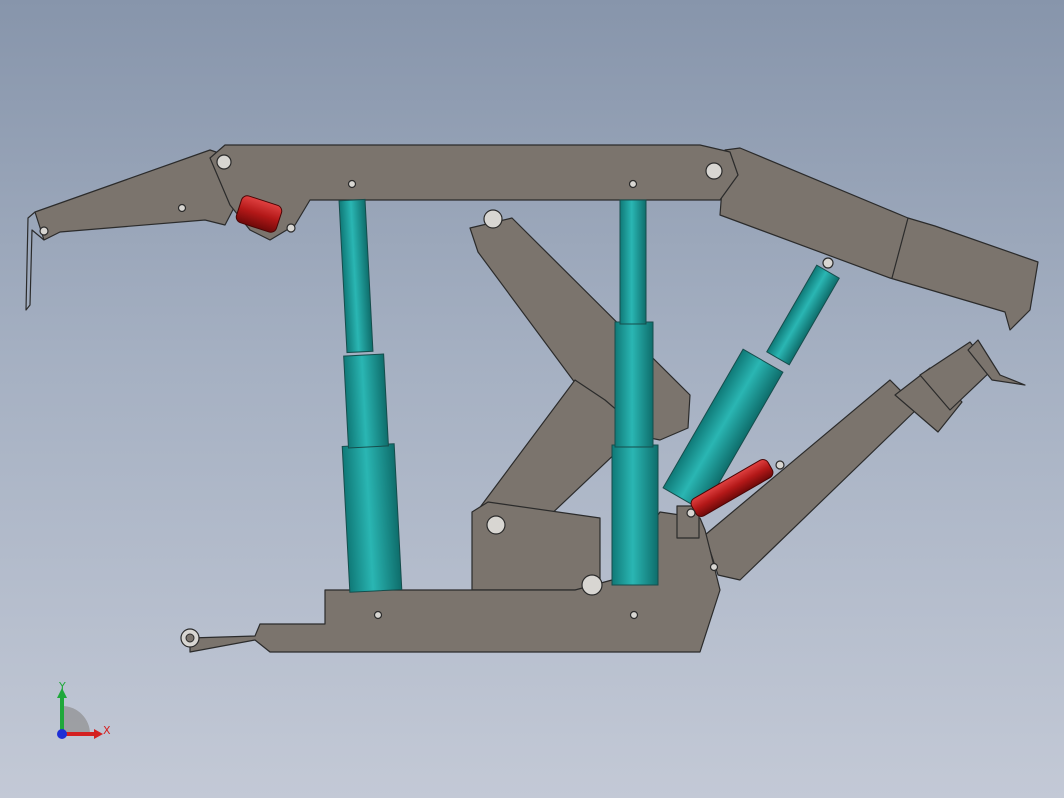  Describe the element at coordinates (378, 615) in the screenshot. I see `base-hole-a` at that location.